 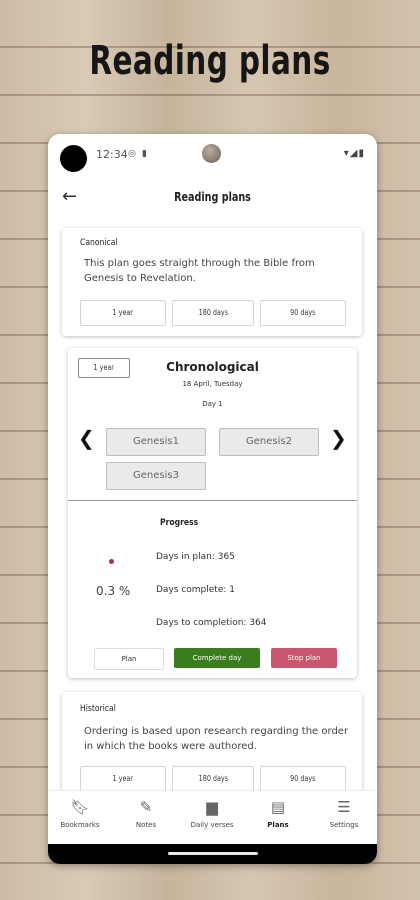 I want to click on front-sensor, so click(x=211, y=153).